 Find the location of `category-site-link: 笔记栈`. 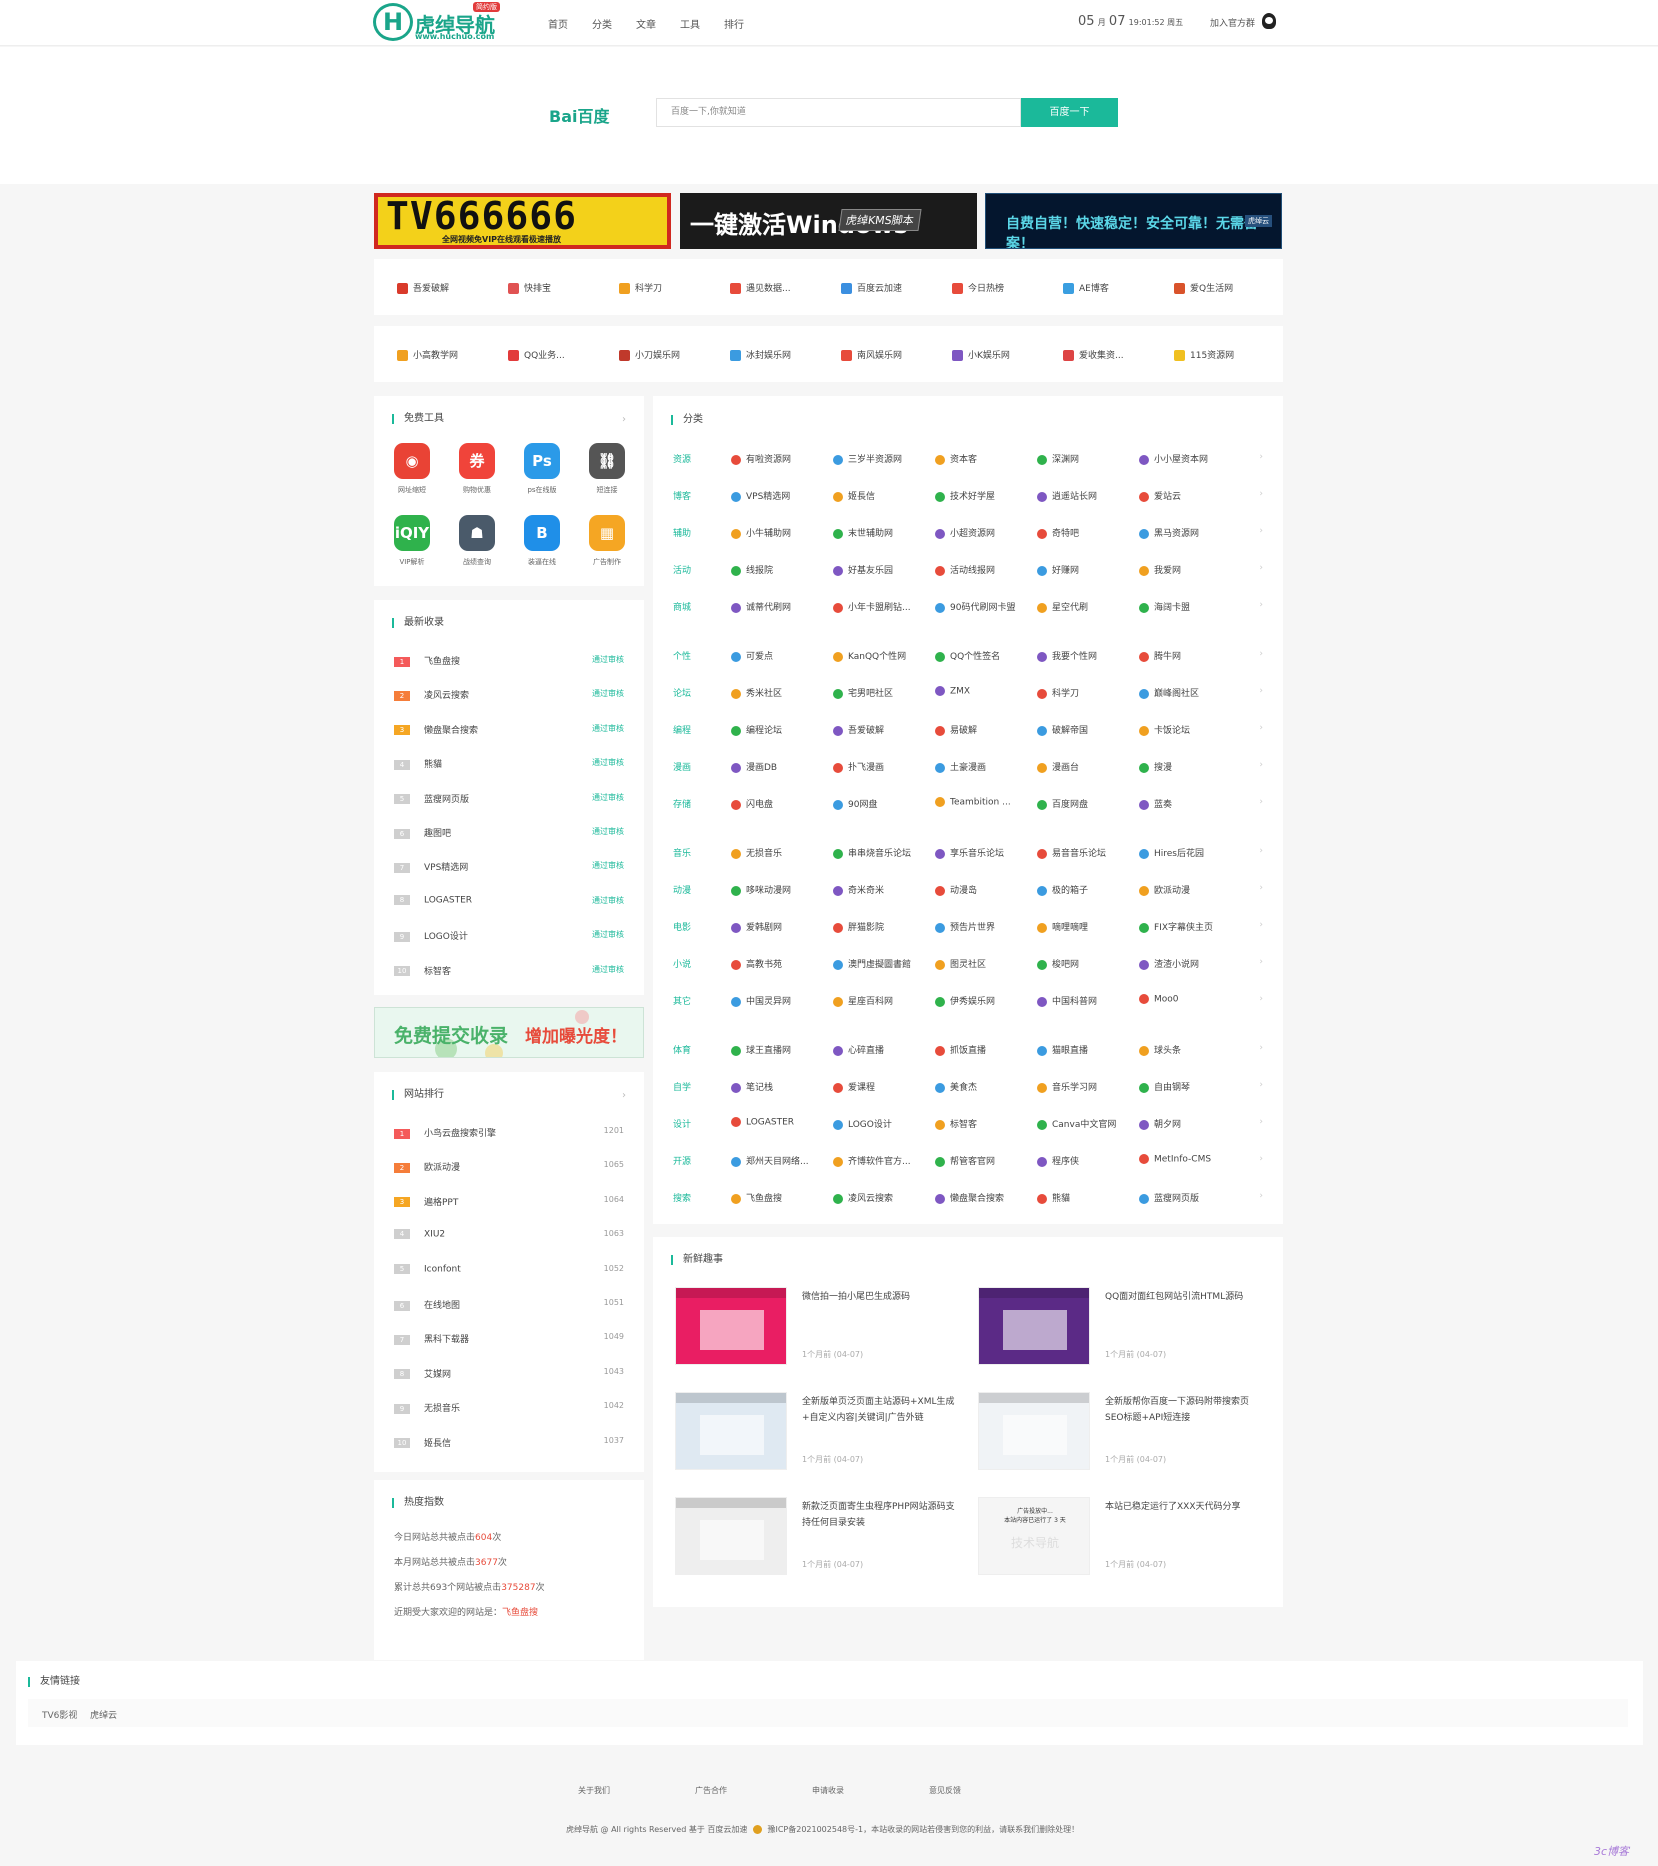

category-site-link: 笔记栈 is located at coordinates (779, 1086).